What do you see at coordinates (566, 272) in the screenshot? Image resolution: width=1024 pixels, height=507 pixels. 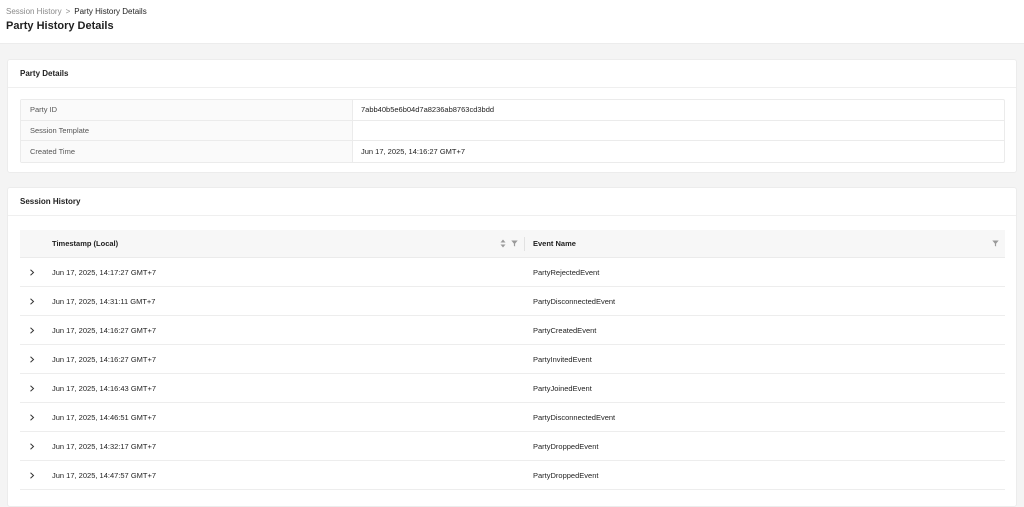 I see `event-name-cell: PartyRejectedEvent` at bounding box center [566, 272].